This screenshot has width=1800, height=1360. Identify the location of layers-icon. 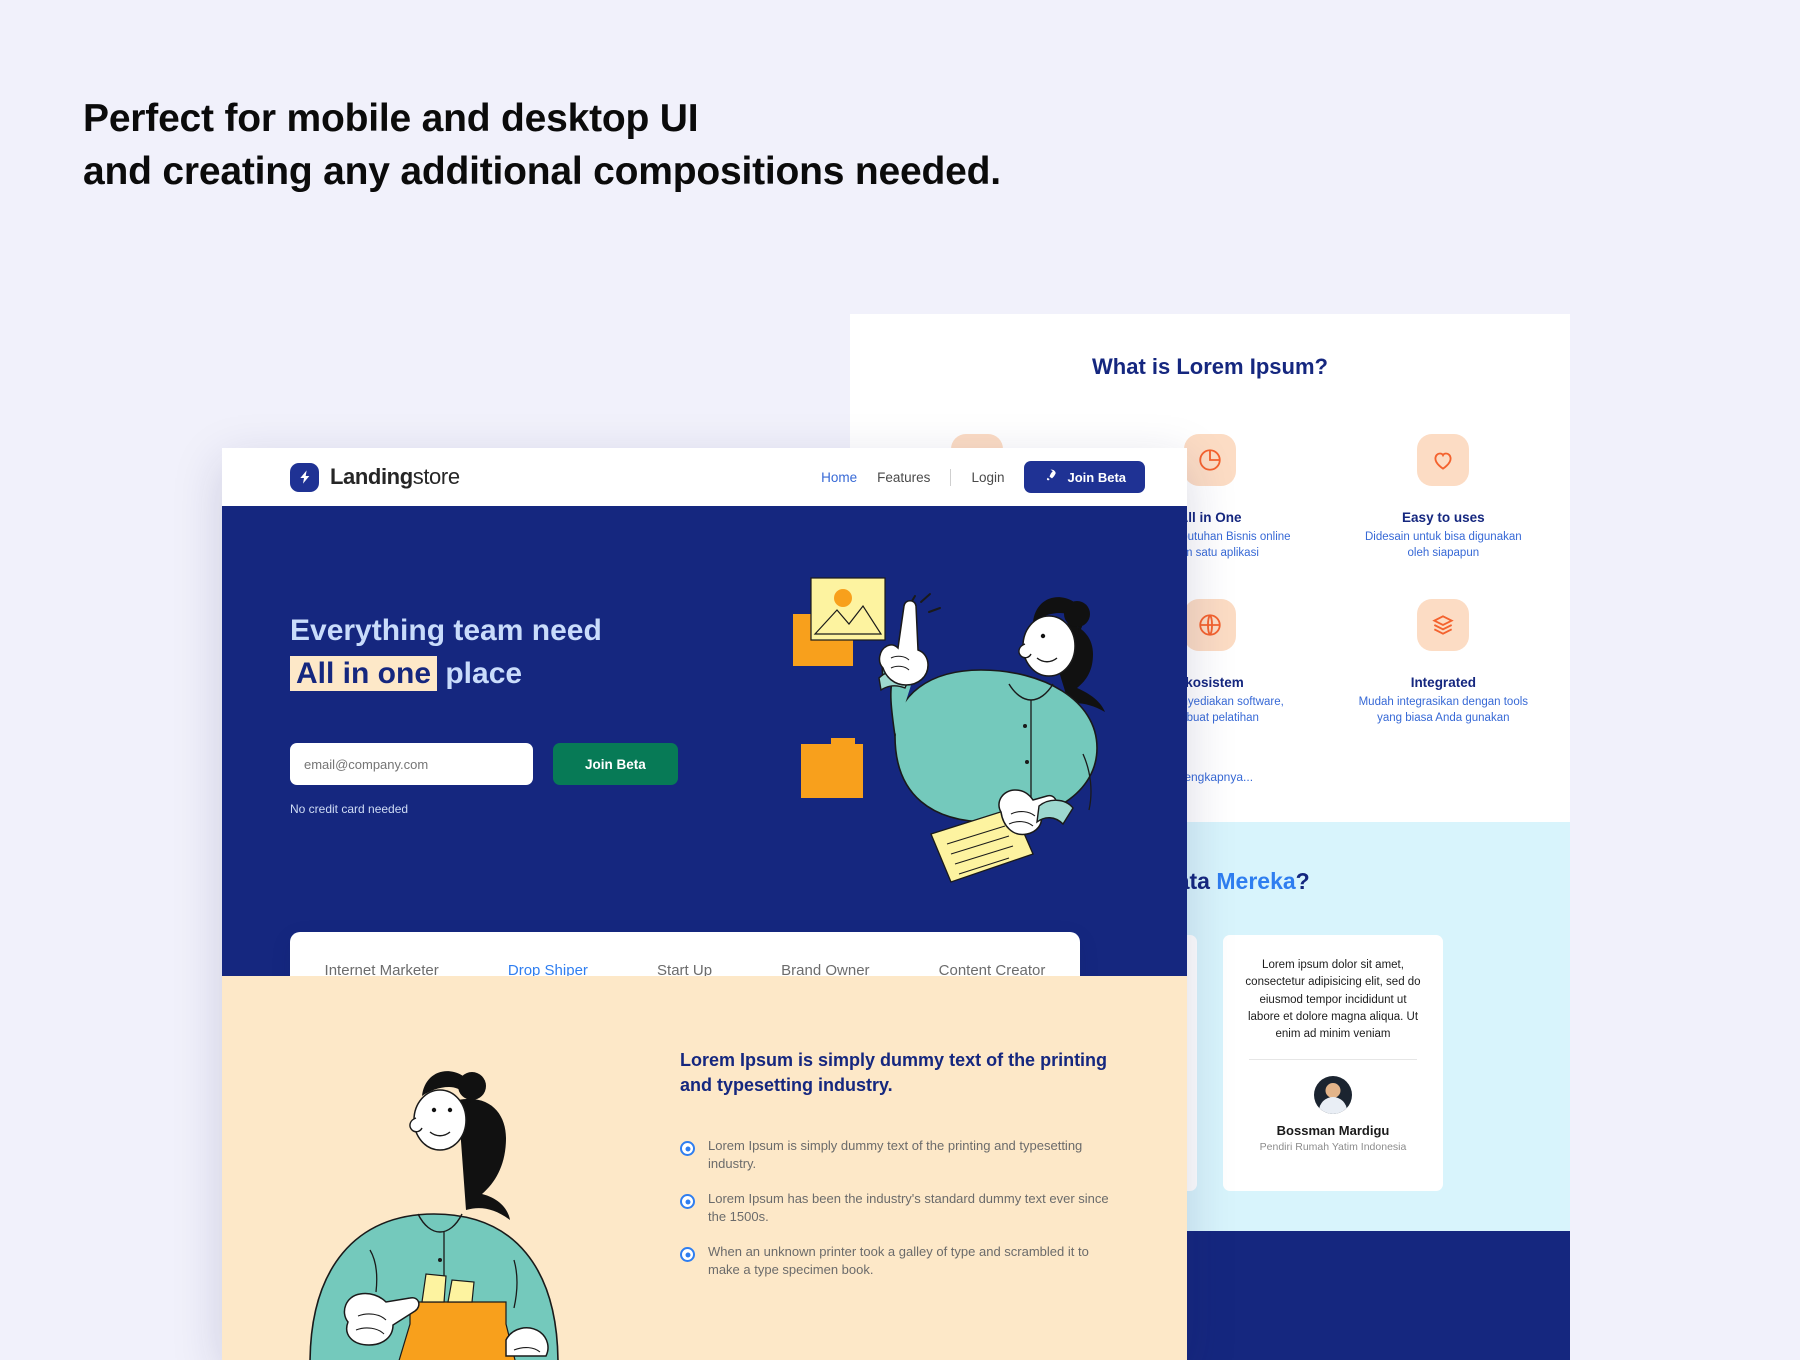
(1443, 625).